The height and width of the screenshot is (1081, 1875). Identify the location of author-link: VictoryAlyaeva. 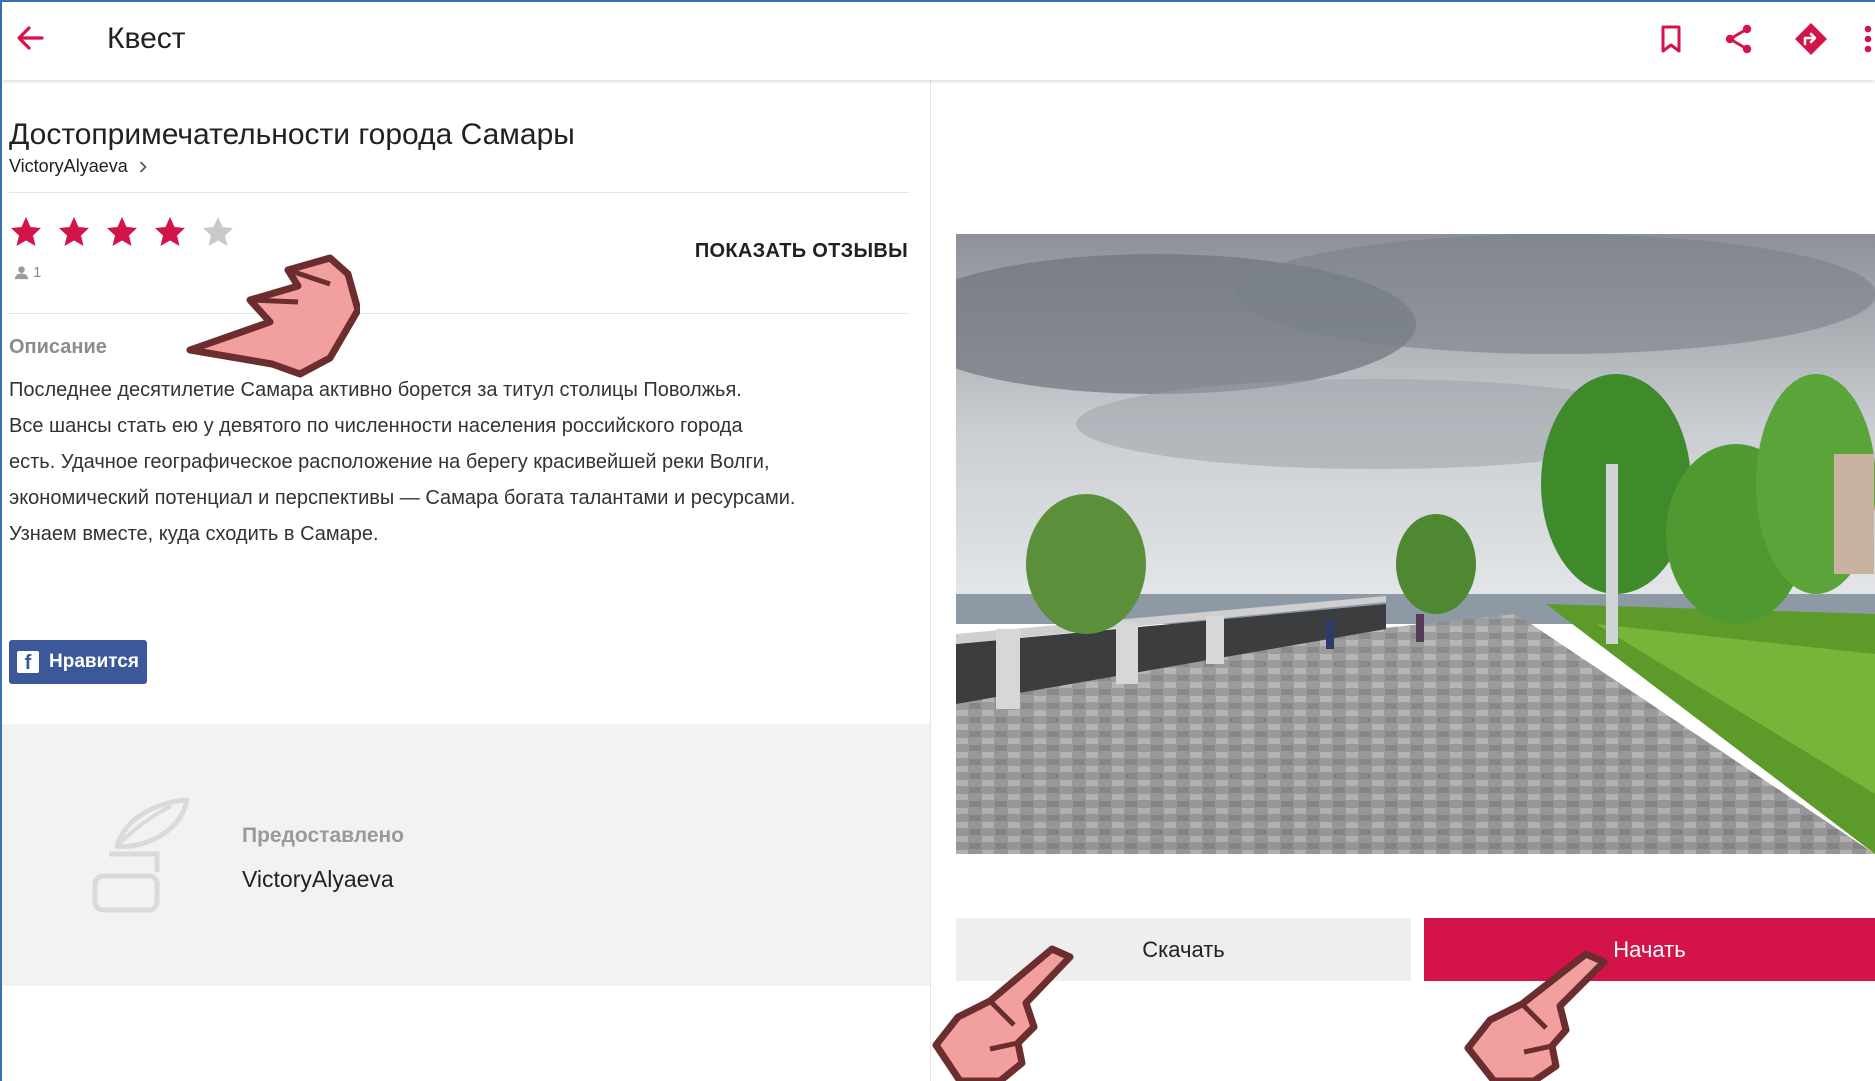
(78, 166).